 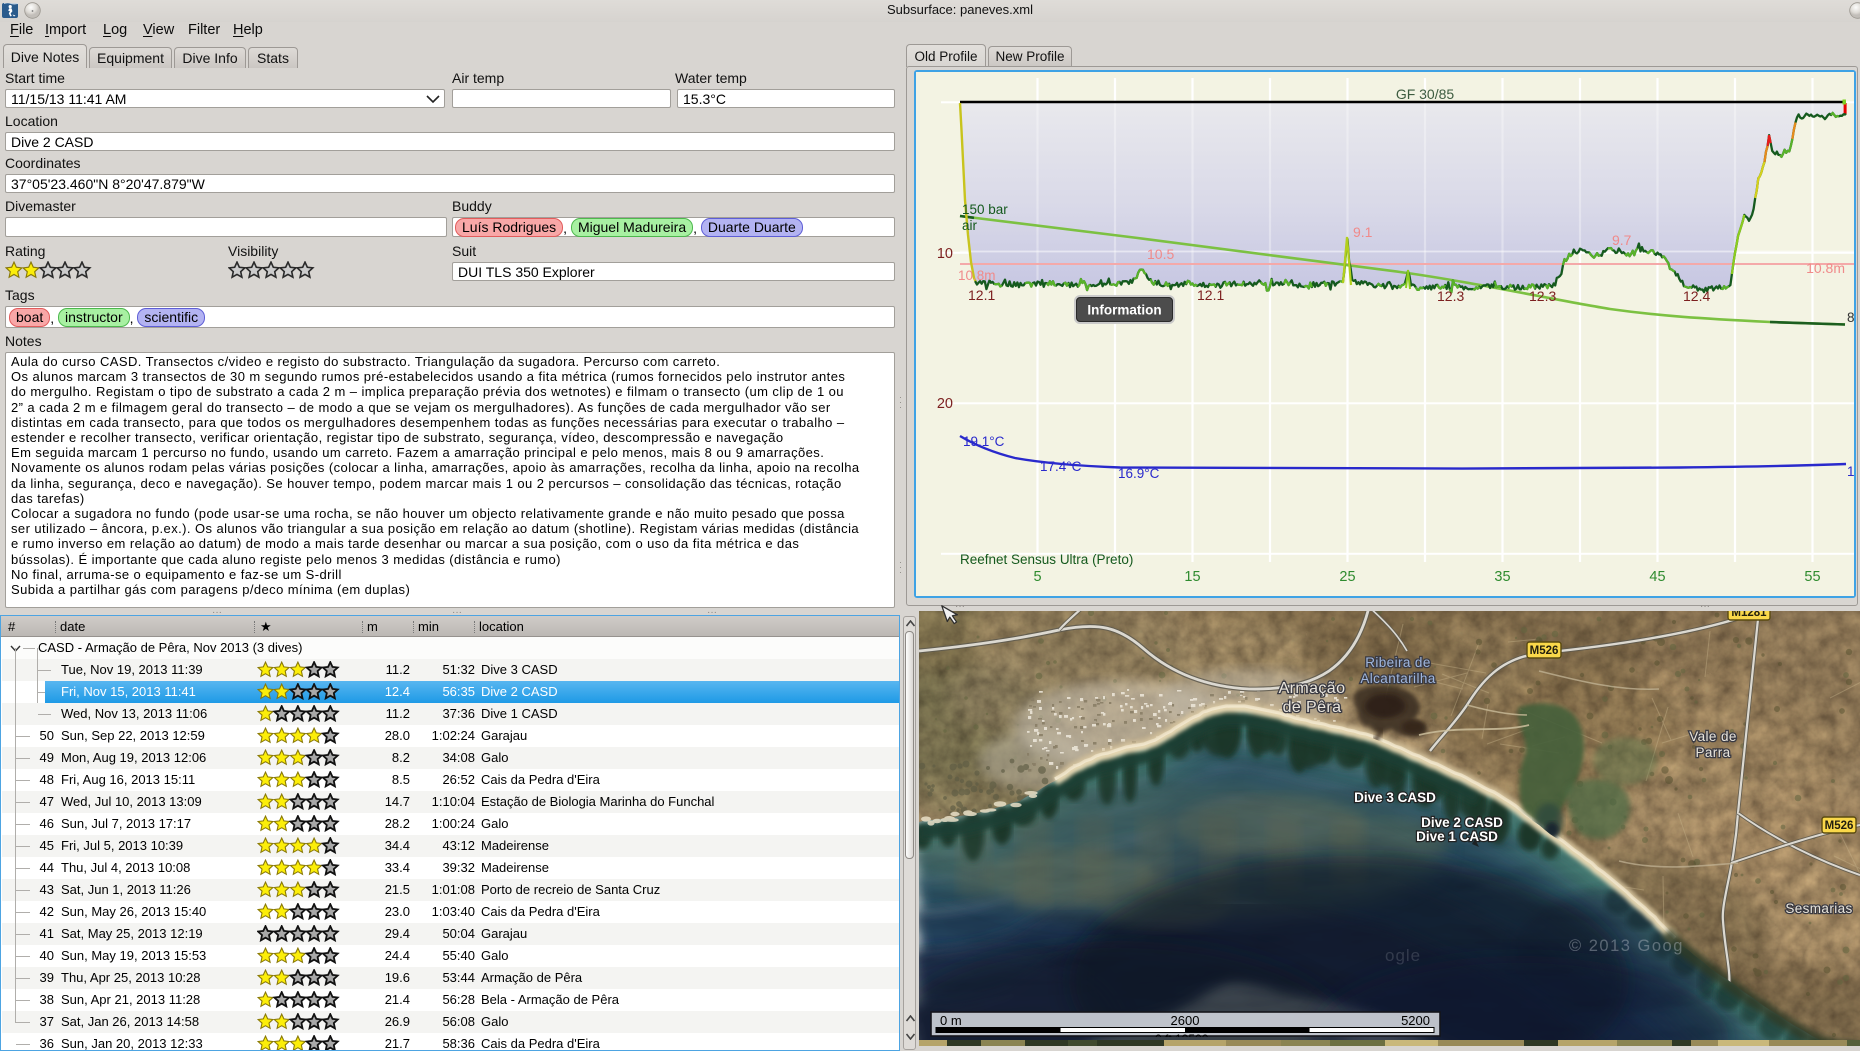 I want to click on svg-text: Vale de, so click(x=1713, y=736).